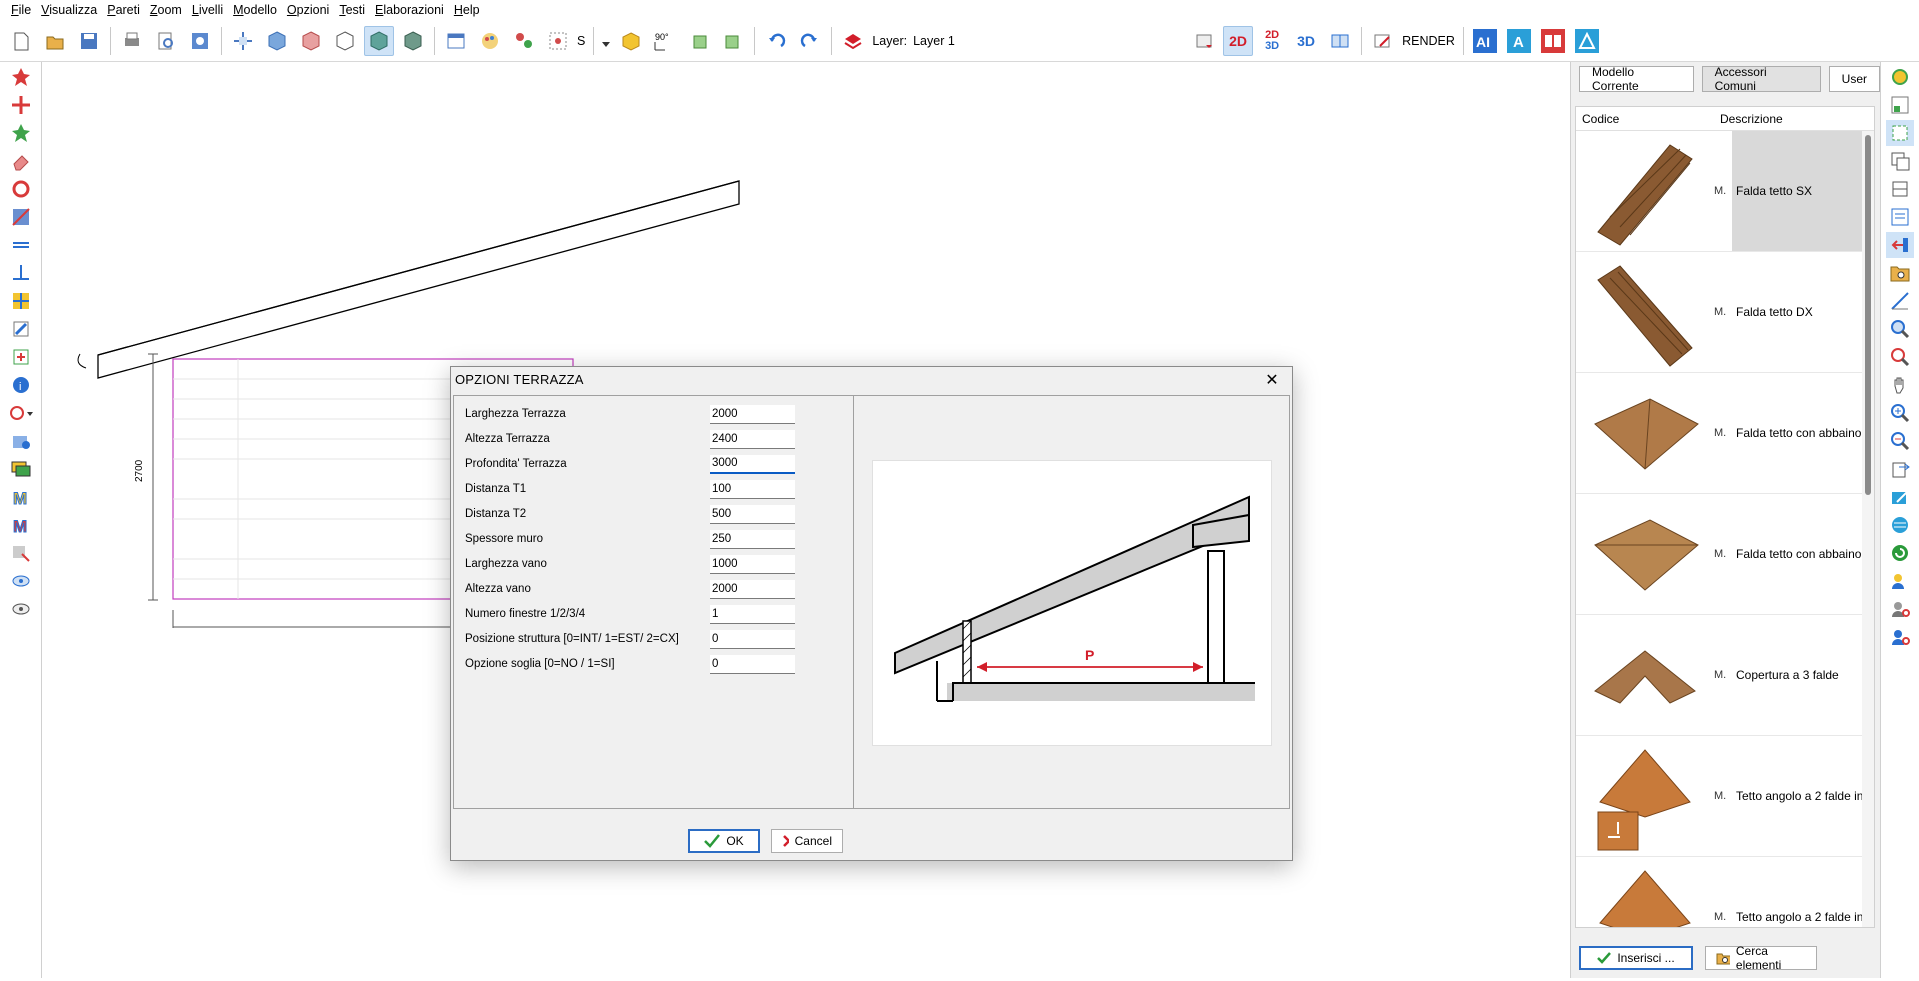 The height and width of the screenshot is (981, 1919). Describe the element at coordinates (1761, 79) in the screenshot. I see `tab-accessori-comuni: Accessori Comuni` at that location.